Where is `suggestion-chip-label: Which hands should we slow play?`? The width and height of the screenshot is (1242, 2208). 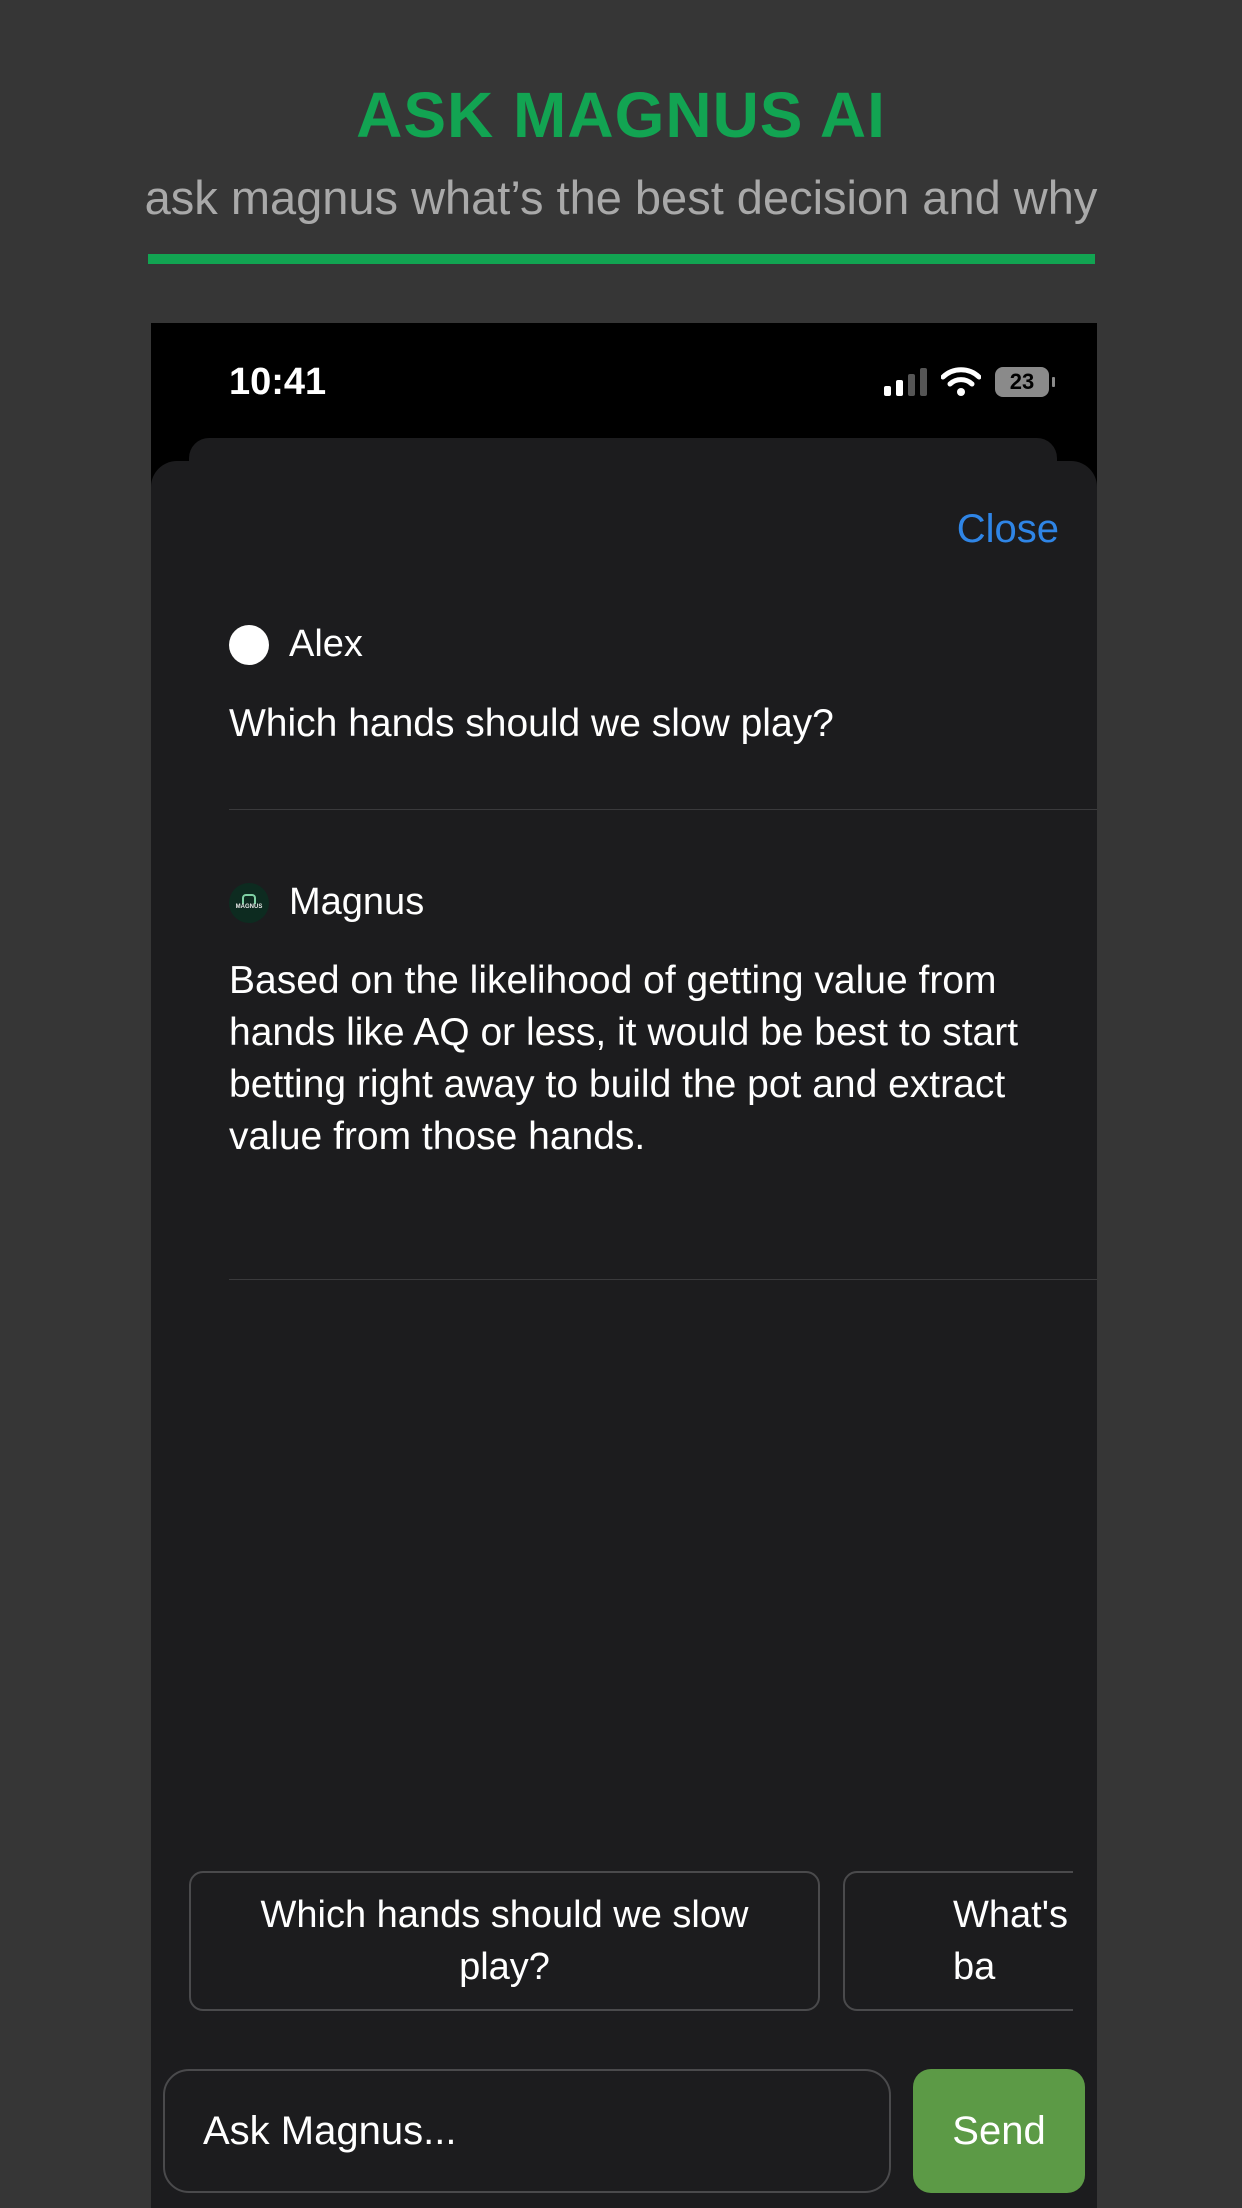
suggestion-chip-label: Which hands should we slow play? is located at coordinates (504, 1941).